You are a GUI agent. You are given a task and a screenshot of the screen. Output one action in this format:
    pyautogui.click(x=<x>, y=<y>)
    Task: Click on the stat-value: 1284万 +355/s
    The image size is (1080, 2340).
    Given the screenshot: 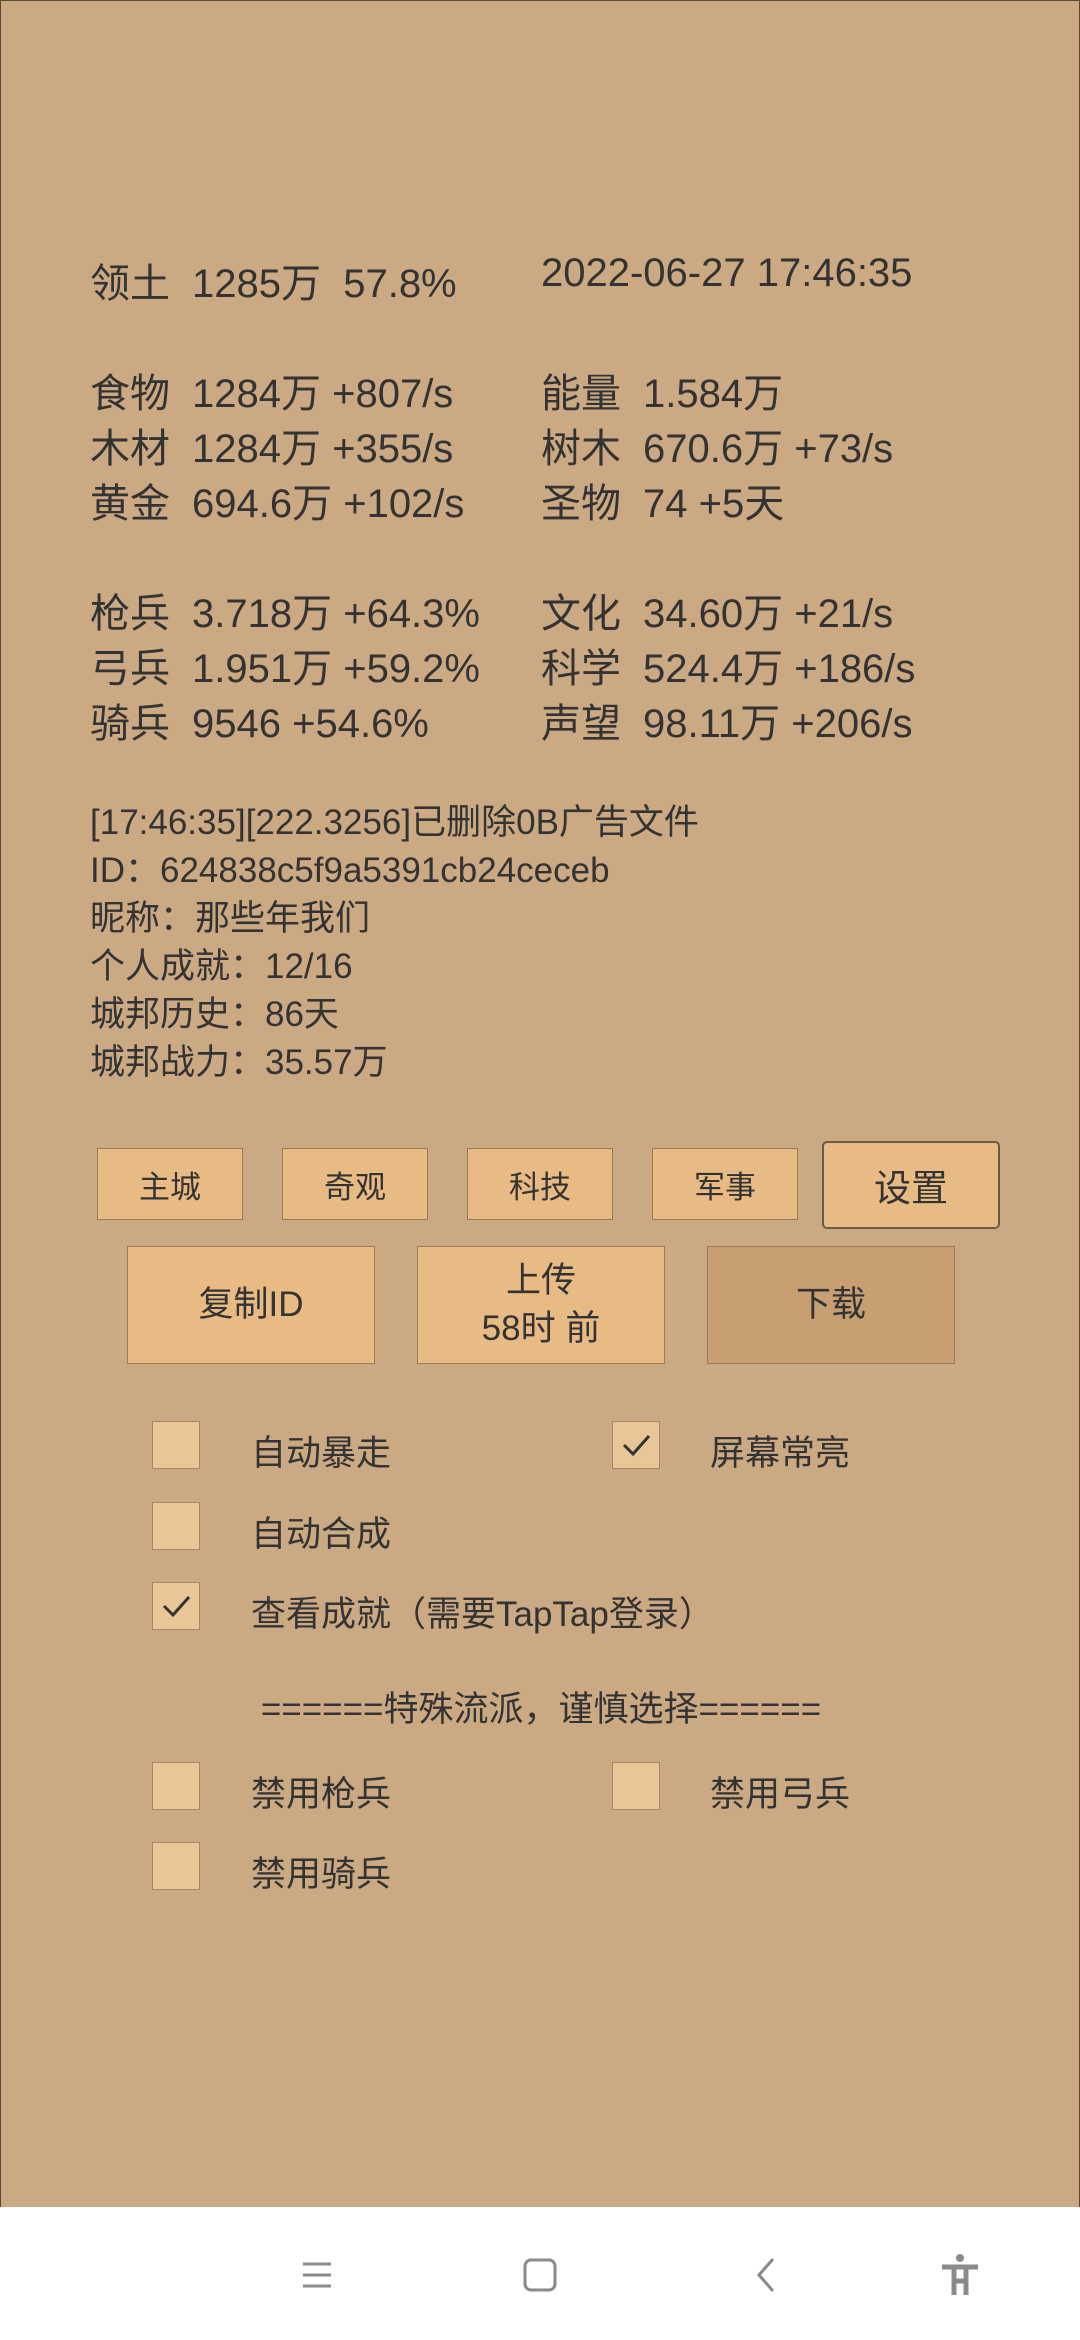 What is the action you would take?
    pyautogui.click(x=323, y=449)
    